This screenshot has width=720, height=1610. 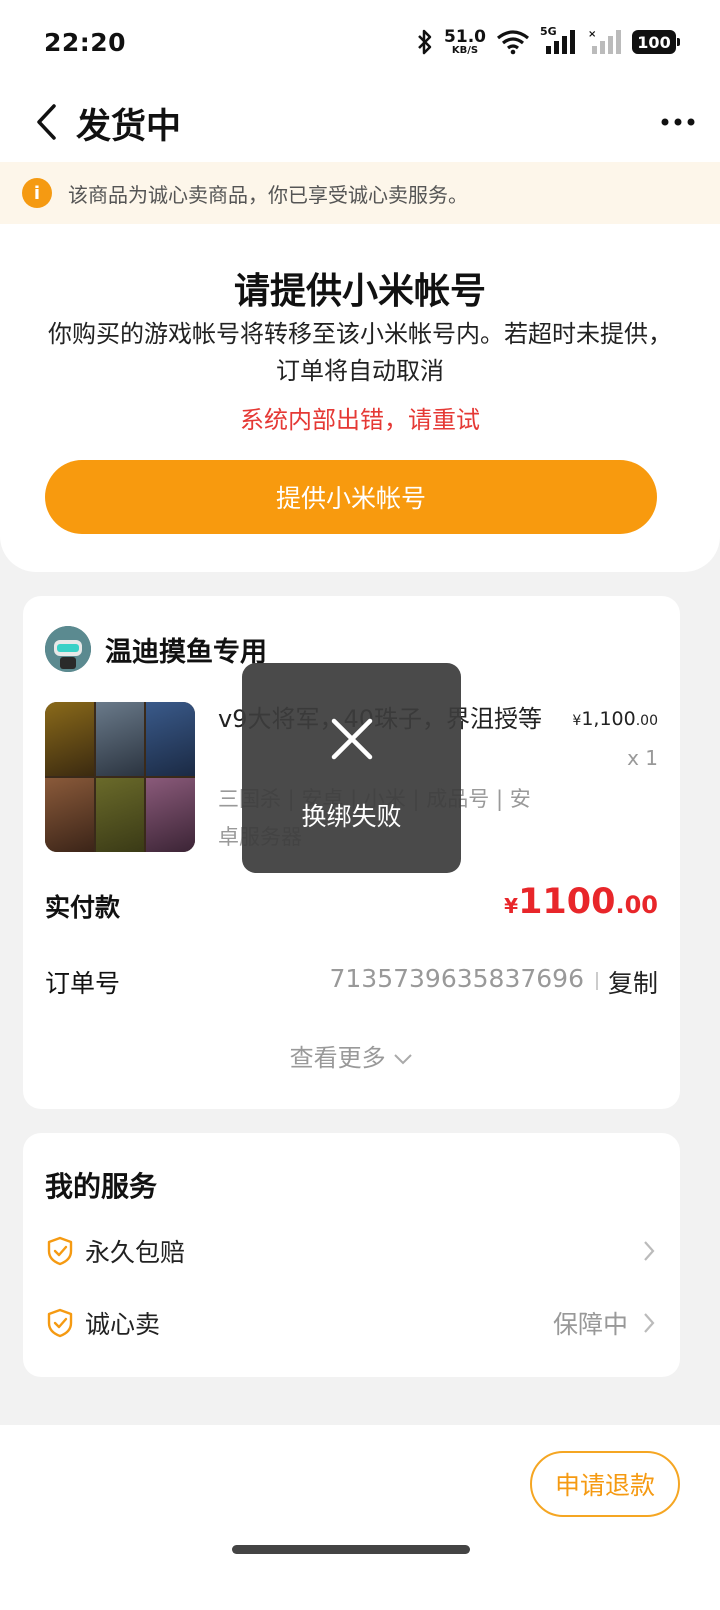 I want to click on bottom-bar: 申请退款, so click(x=360, y=1517).